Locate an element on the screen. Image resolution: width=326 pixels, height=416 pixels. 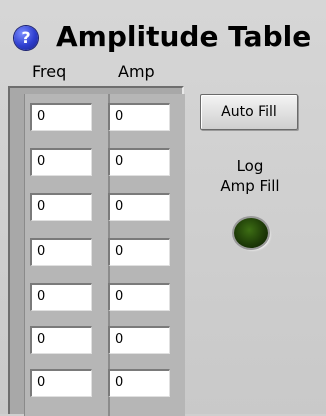
help-question-icon: ? is located at coordinates (26, 38).